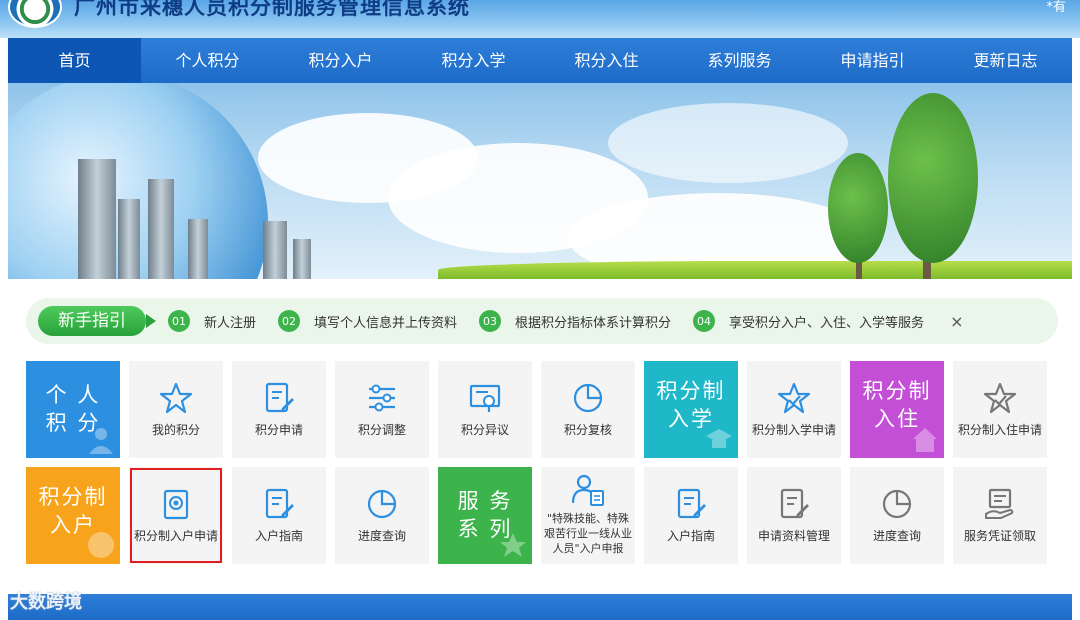 The height and width of the screenshot is (620, 1080). Describe the element at coordinates (382, 398) in the screenshot. I see `sliders-icon` at that location.